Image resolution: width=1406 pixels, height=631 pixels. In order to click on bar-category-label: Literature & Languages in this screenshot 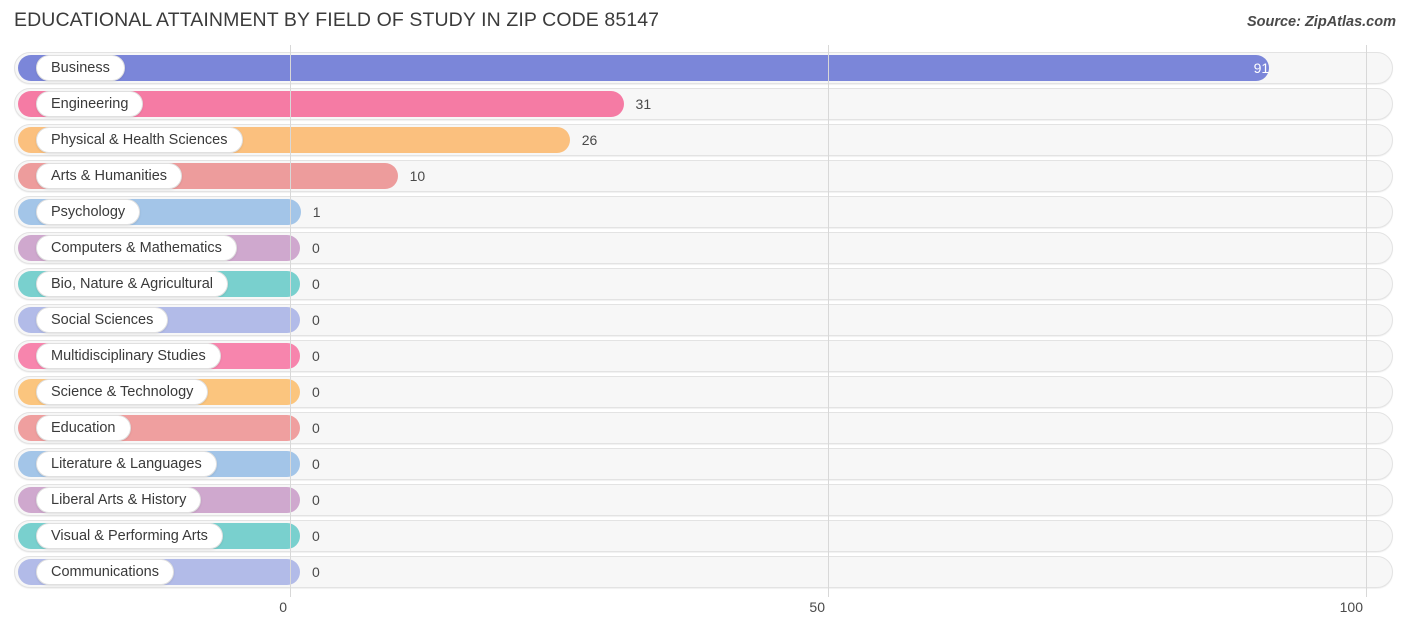, I will do `click(126, 463)`.